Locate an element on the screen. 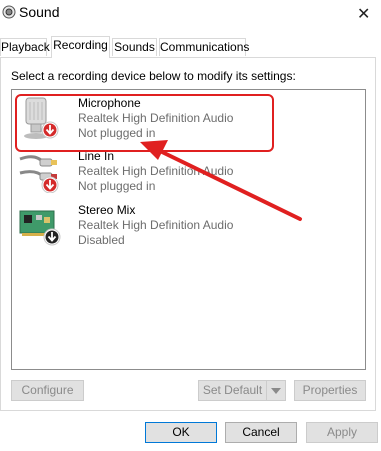 The image size is (381, 451). chevron-down-icon is located at coordinates (276, 391).